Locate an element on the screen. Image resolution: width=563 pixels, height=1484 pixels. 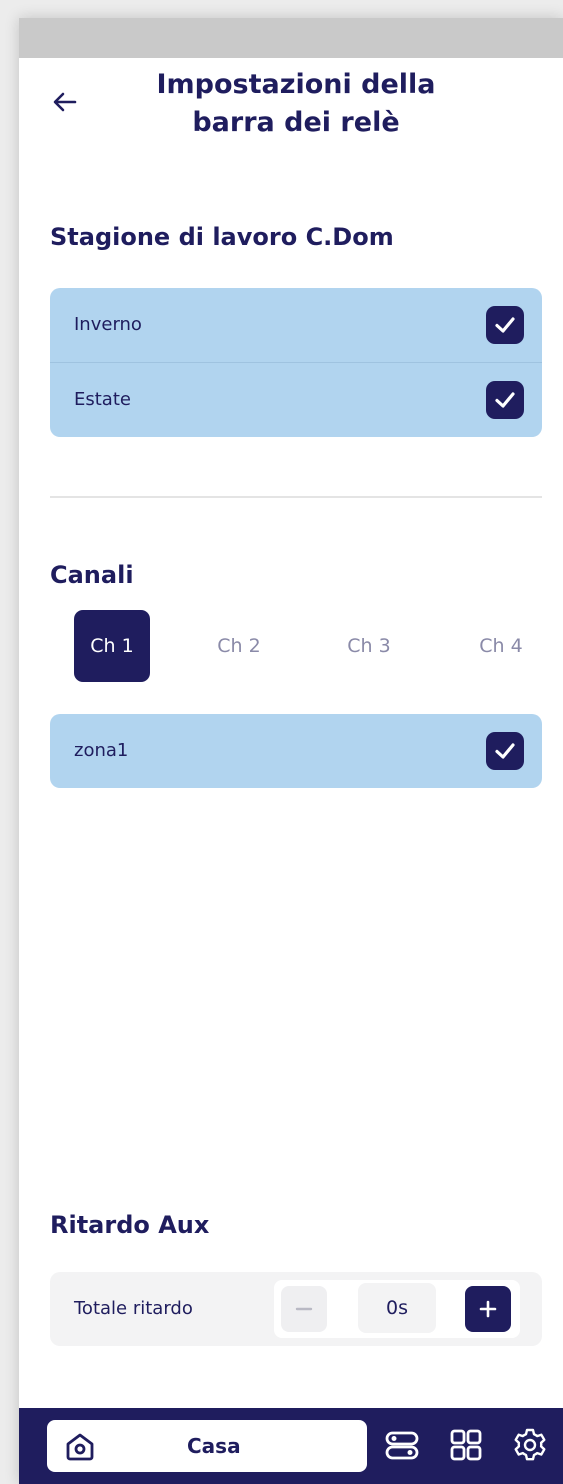
tab-ch1: Ch 1 is located at coordinates (112, 646).